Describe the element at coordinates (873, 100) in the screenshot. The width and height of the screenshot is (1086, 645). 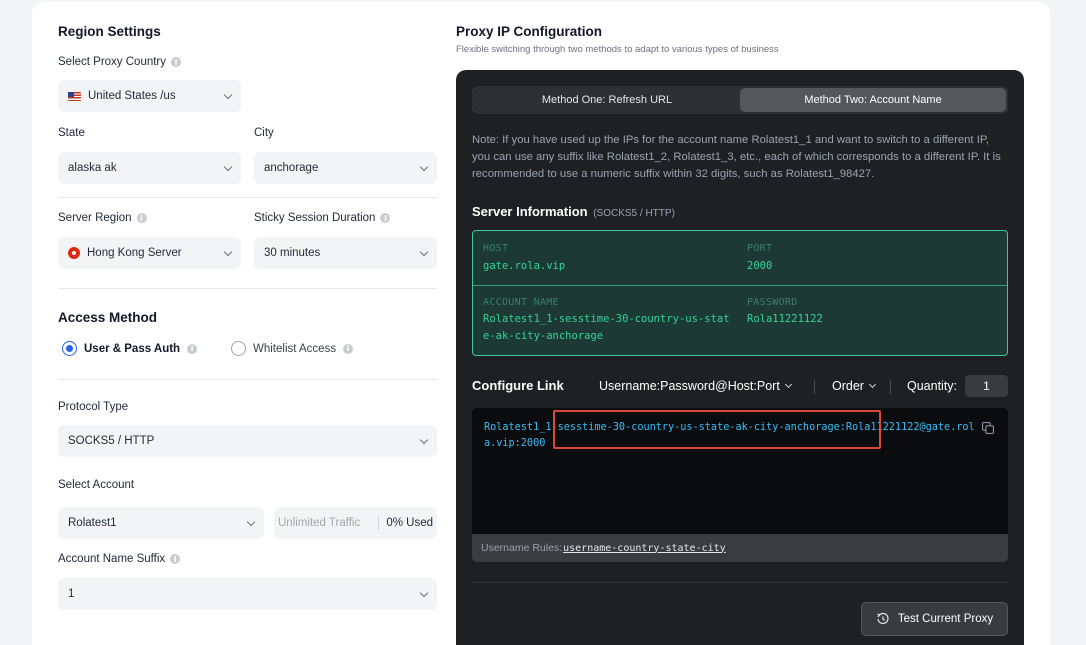
I see `tab-account-name: Method Two: Account Name` at that location.